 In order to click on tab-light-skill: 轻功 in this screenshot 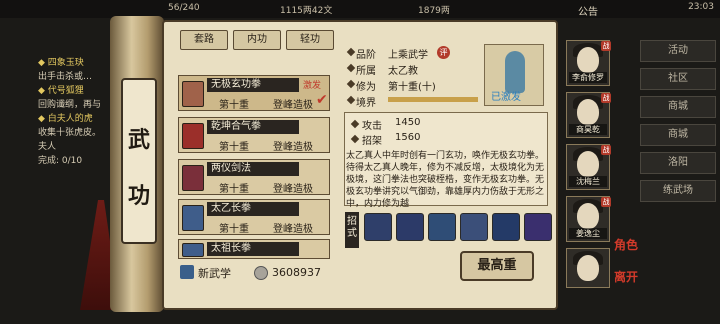, I will do `click(310, 40)`.